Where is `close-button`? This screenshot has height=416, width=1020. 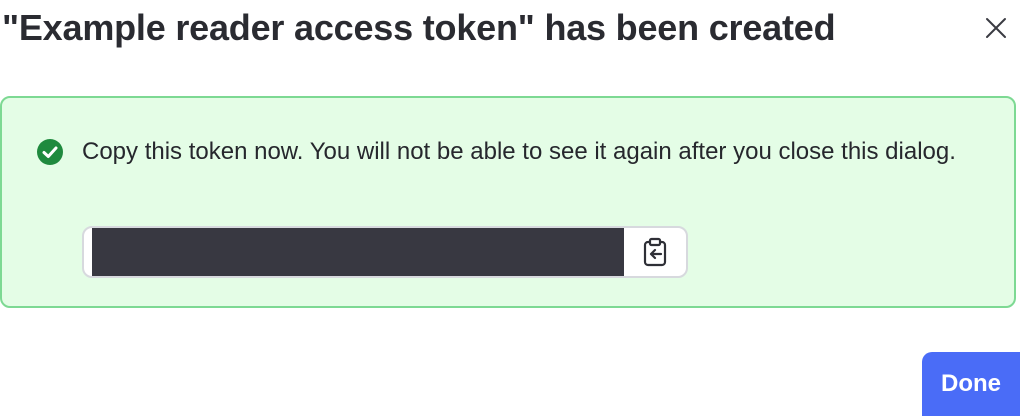 close-button is located at coordinates (996, 28).